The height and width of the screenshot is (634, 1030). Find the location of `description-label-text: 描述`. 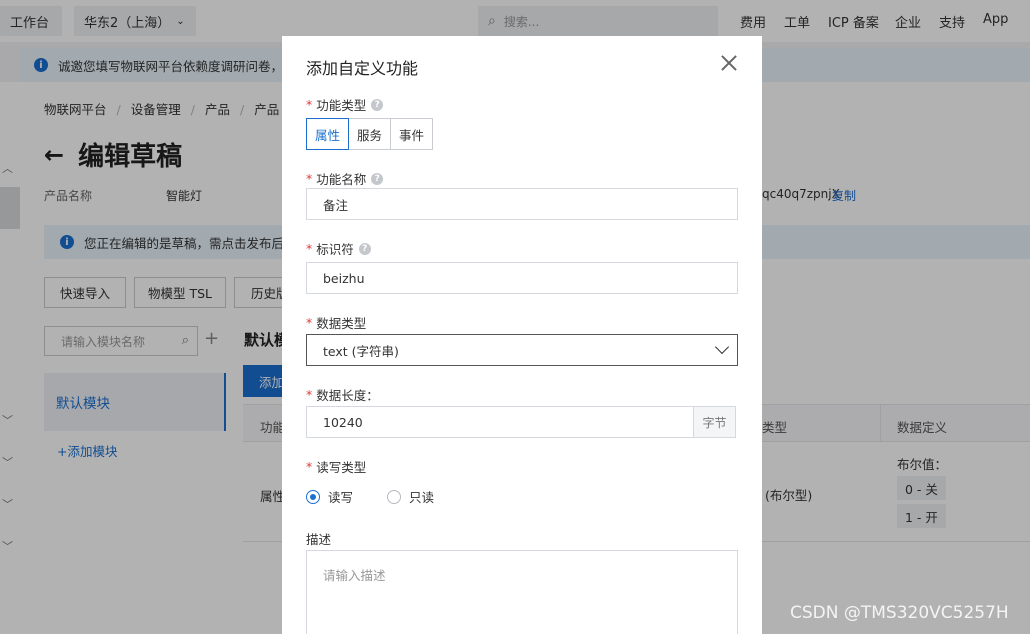

description-label-text: 描述 is located at coordinates (319, 539).